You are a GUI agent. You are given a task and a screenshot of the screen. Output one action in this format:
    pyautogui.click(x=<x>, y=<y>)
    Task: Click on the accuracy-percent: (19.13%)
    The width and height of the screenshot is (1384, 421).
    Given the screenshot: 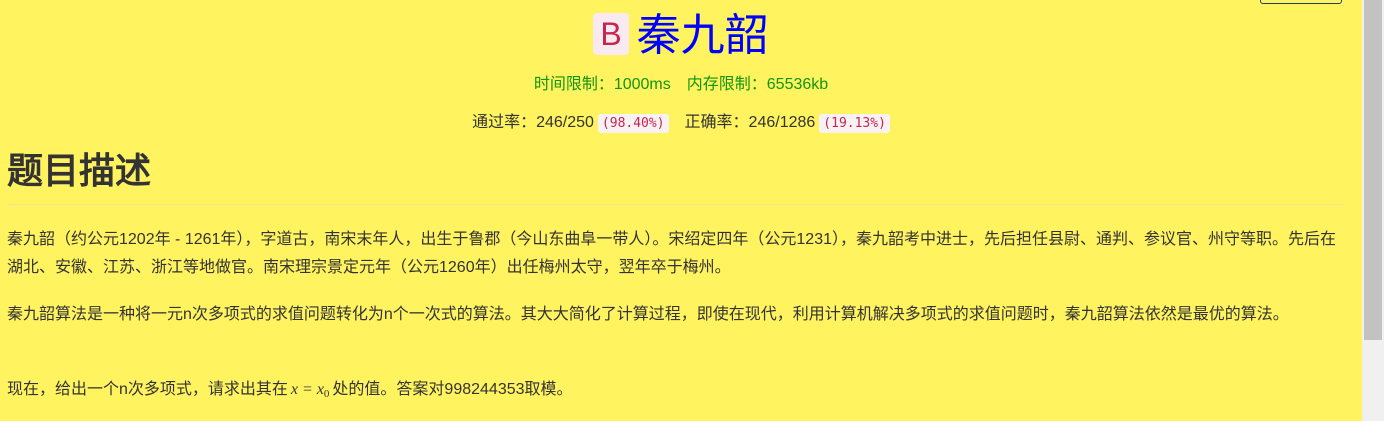 What is the action you would take?
    pyautogui.click(x=854, y=123)
    